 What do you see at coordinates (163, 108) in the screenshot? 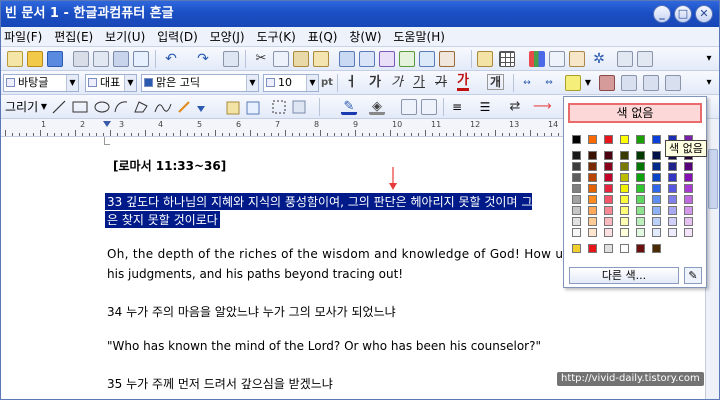
I see `curve-tool-icon` at bounding box center [163, 108].